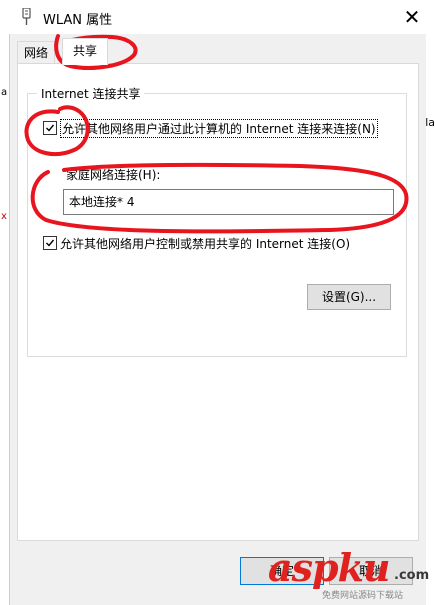 The image size is (435, 605). What do you see at coordinates (282, 571) in the screenshot?
I see `ok-button: 确定` at bounding box center [282, 571].